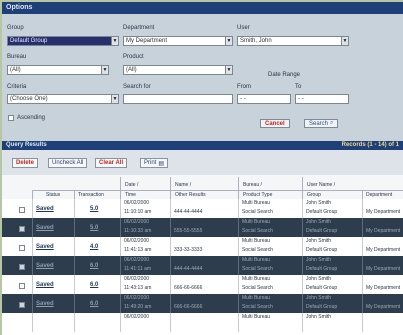 The height and width of the screenshot is (335, 403). Describe the element at coordinates (25, 163) in the screenshot. I see `delete-button: Delete` at that location.